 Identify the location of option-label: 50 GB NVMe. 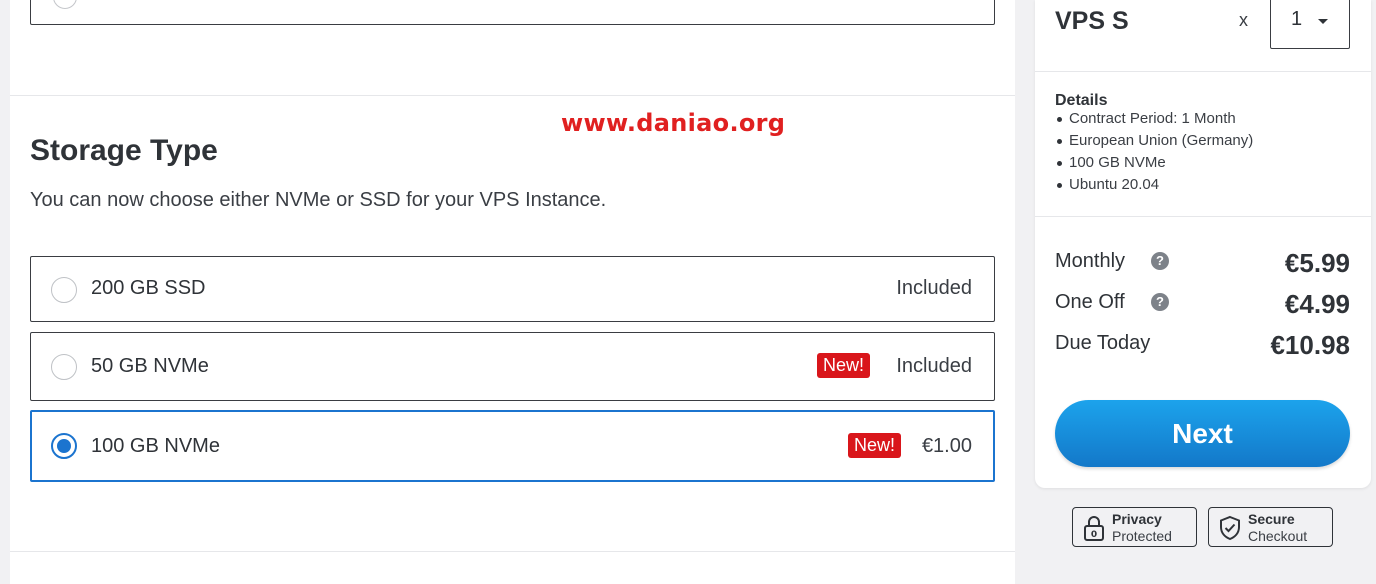
(150, 366).